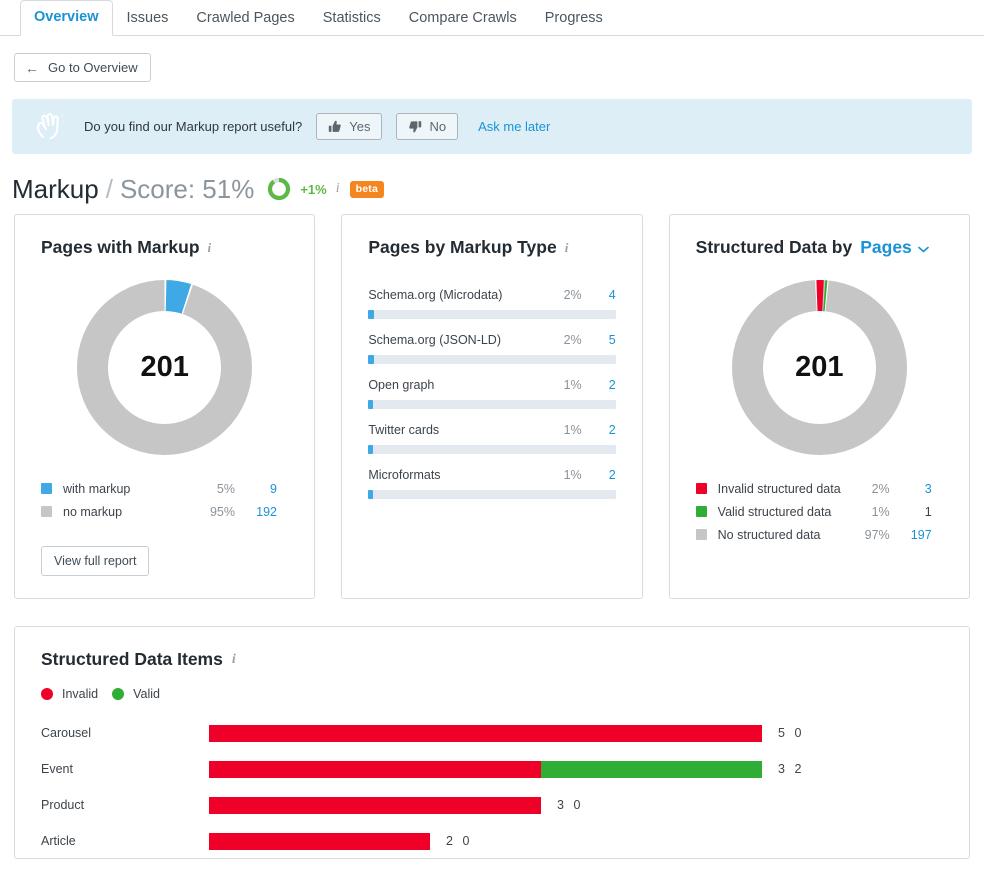 The width and height of the screenshot is (984, 874). I want to click on card-heading: Pages by Markup Type i, so click(491, 236).